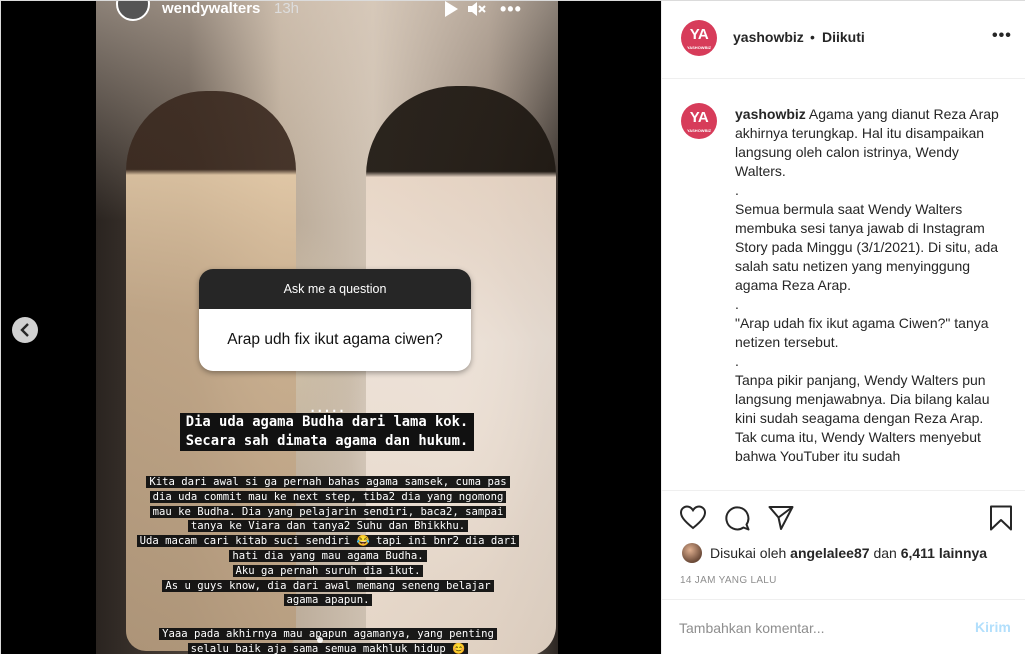 Image resolution: width=1025 pixels, height=654 pixels. Describe the element at coordinates (328, 555) in the screenshot. I see `answer-body-line: hati dia yang mau agama Budha.` at that location.